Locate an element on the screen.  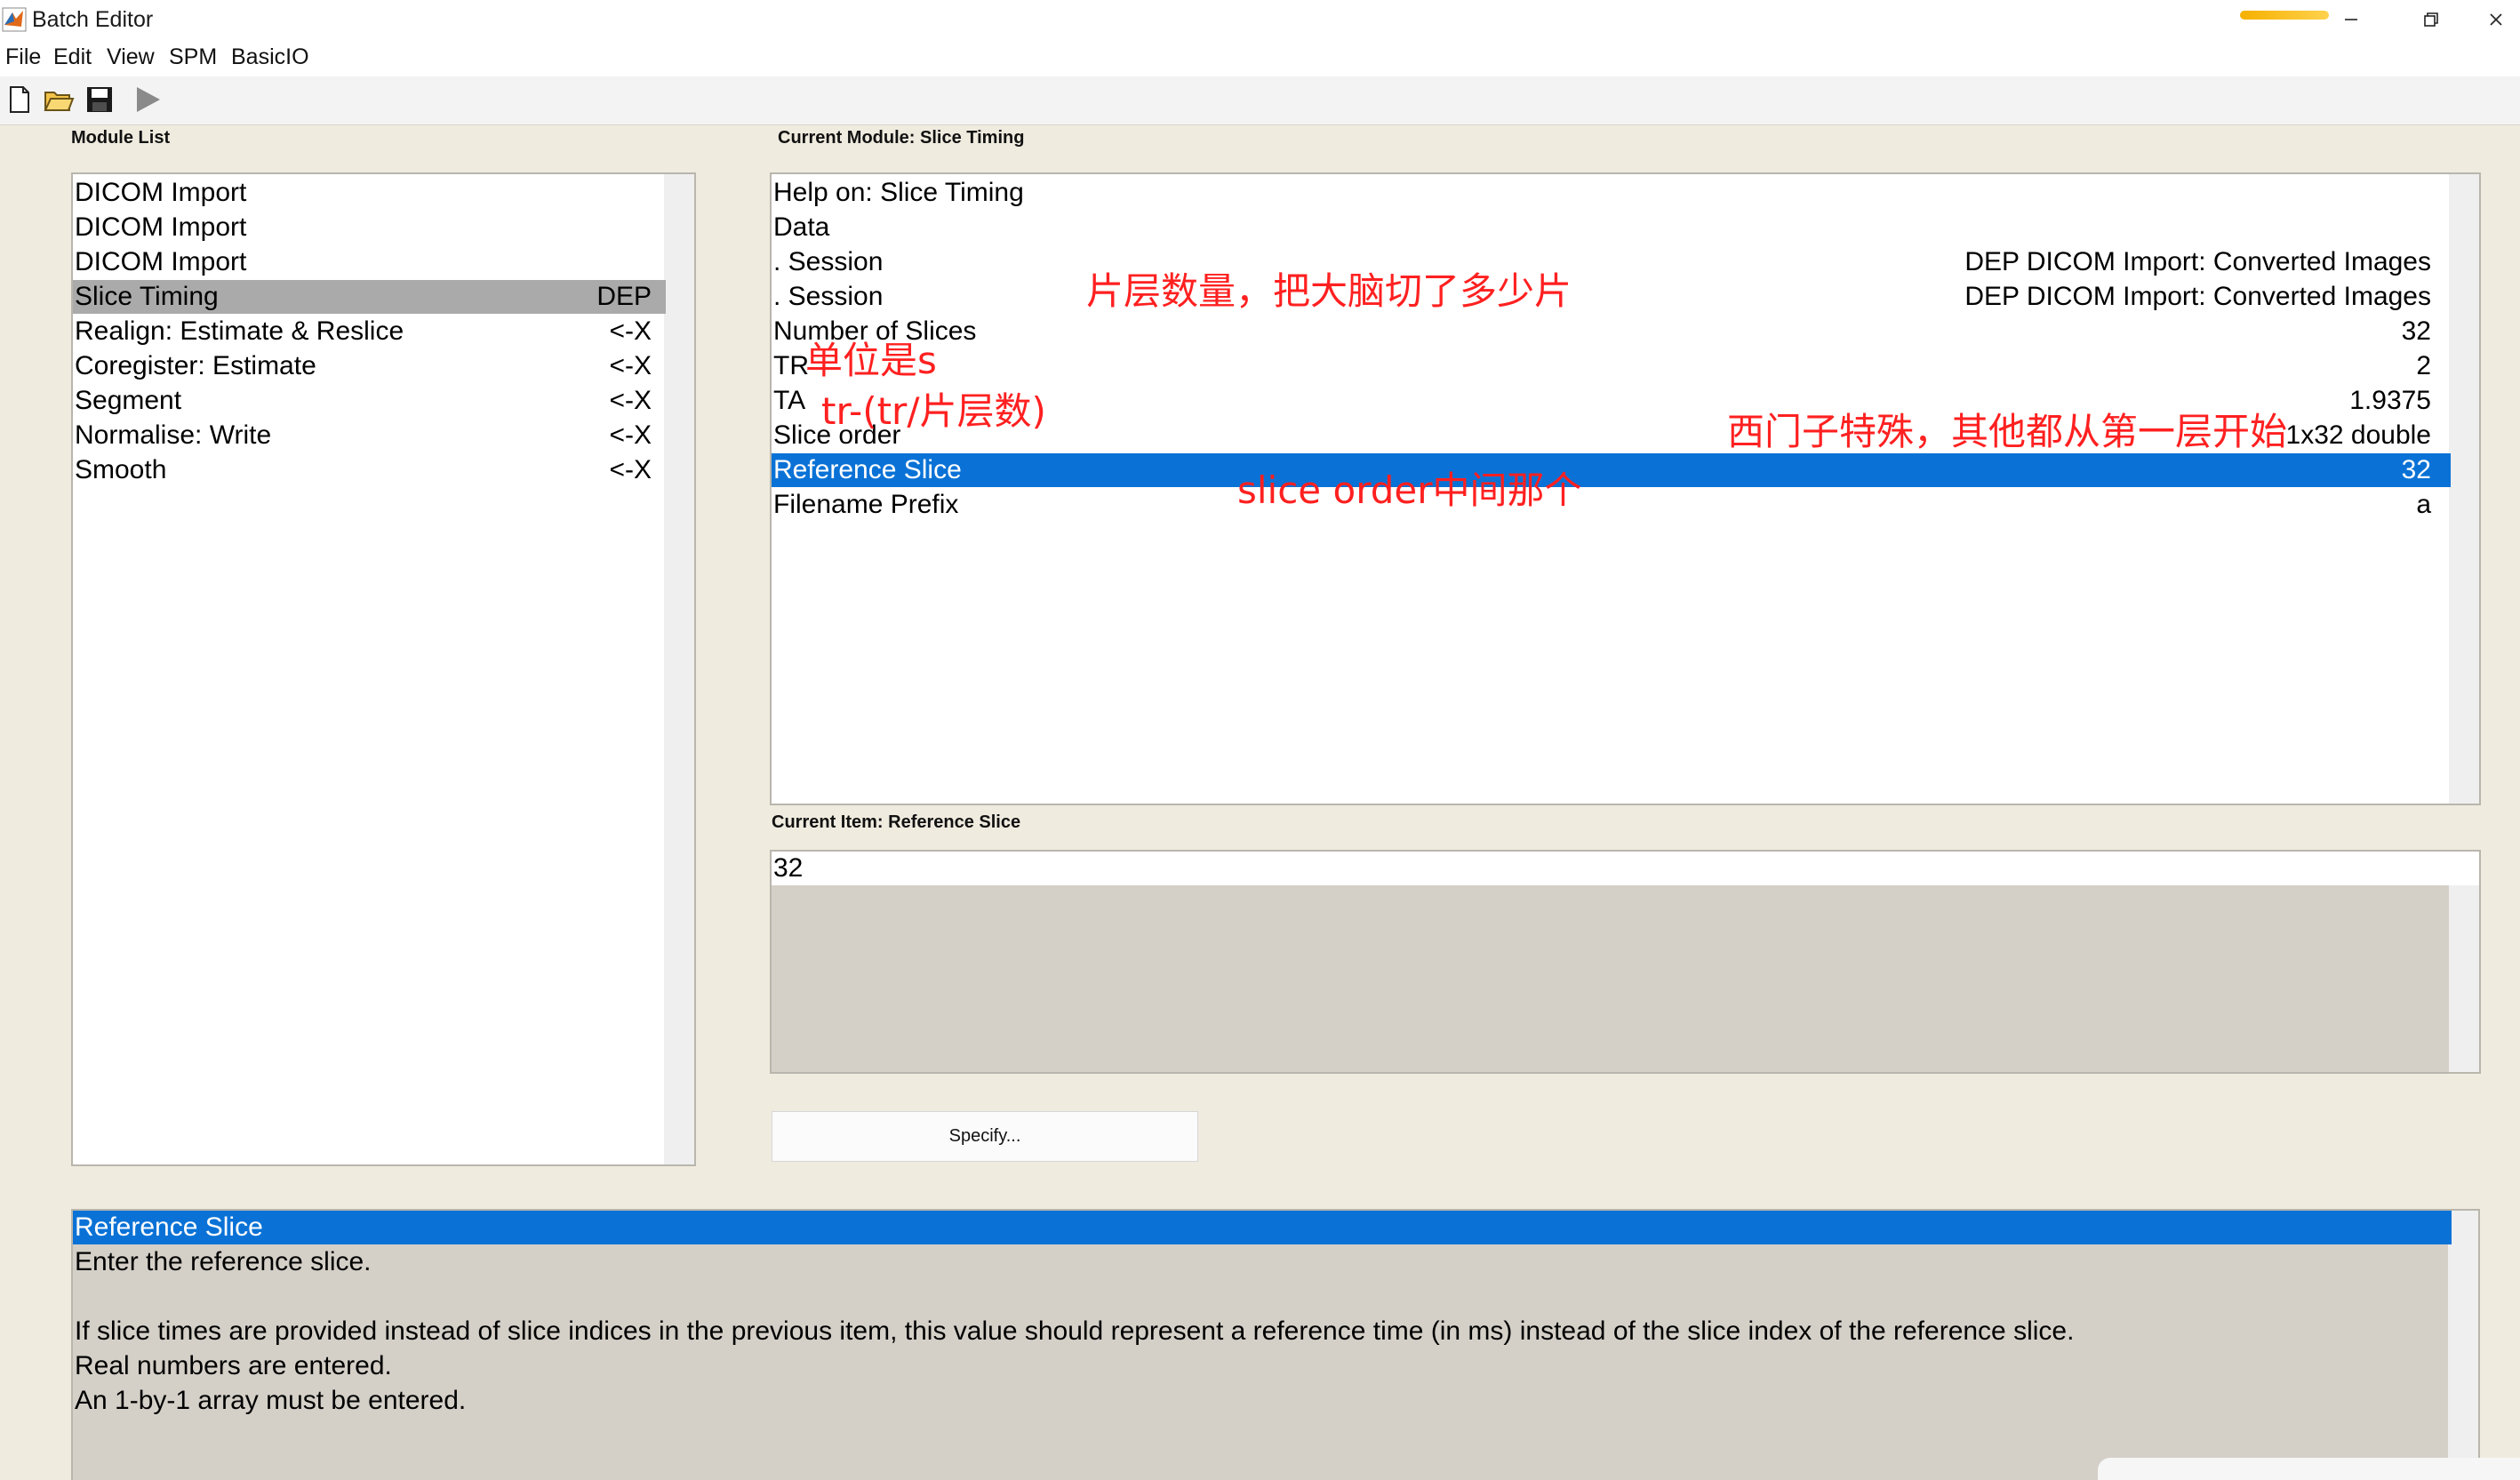
matlab-icon is located at coordinates (14, 19).